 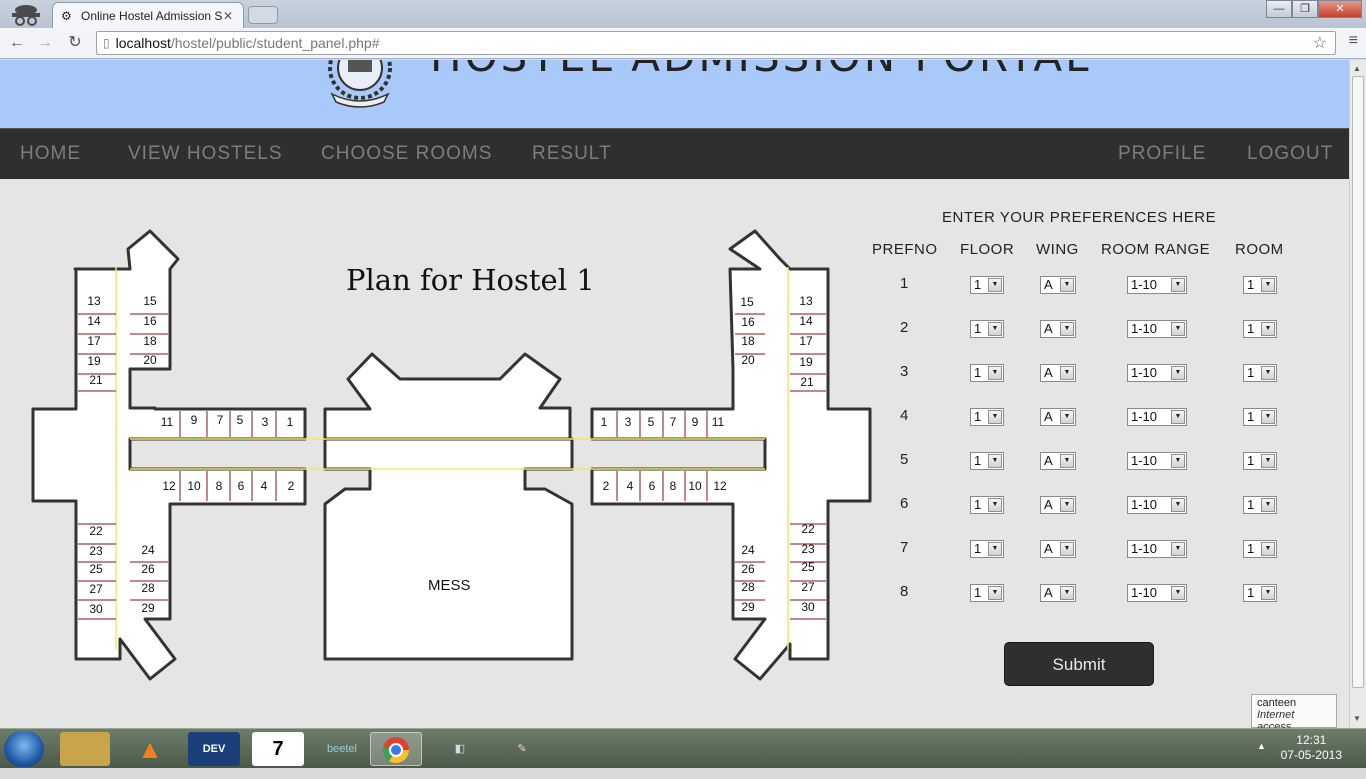 I want to click on nav-view-hostels: VIEW HOSTELS, so click(x=205, y=154).